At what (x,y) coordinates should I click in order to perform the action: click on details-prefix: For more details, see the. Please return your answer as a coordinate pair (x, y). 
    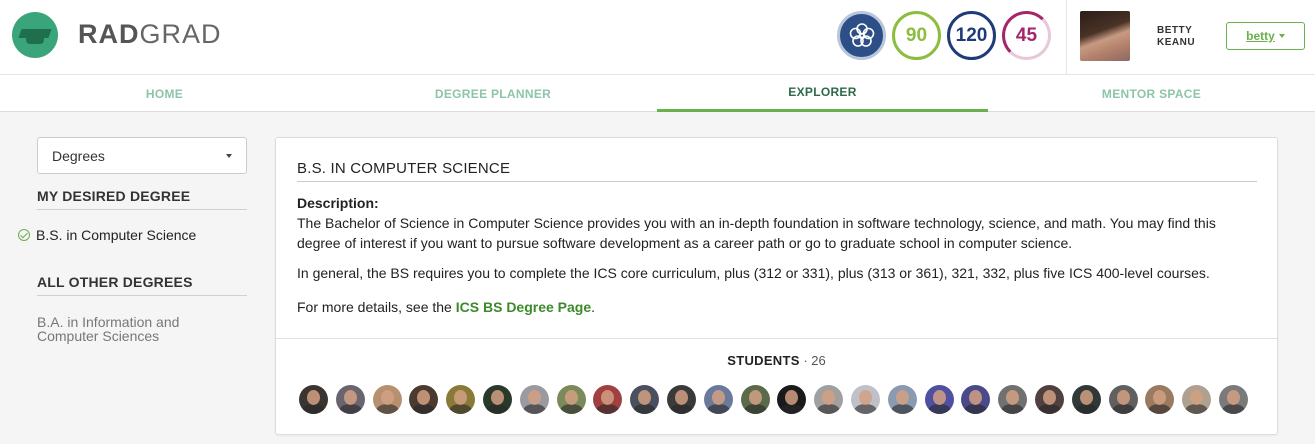
    Looking at the image, I should click on (376, 307).